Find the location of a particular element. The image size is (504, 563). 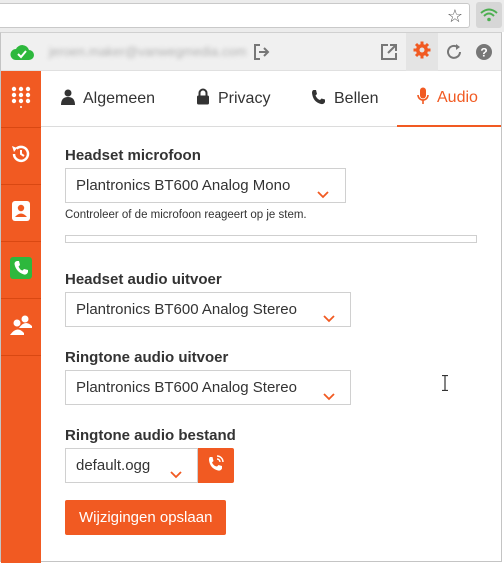

wifi-icon is located at coordinates (489, 15).